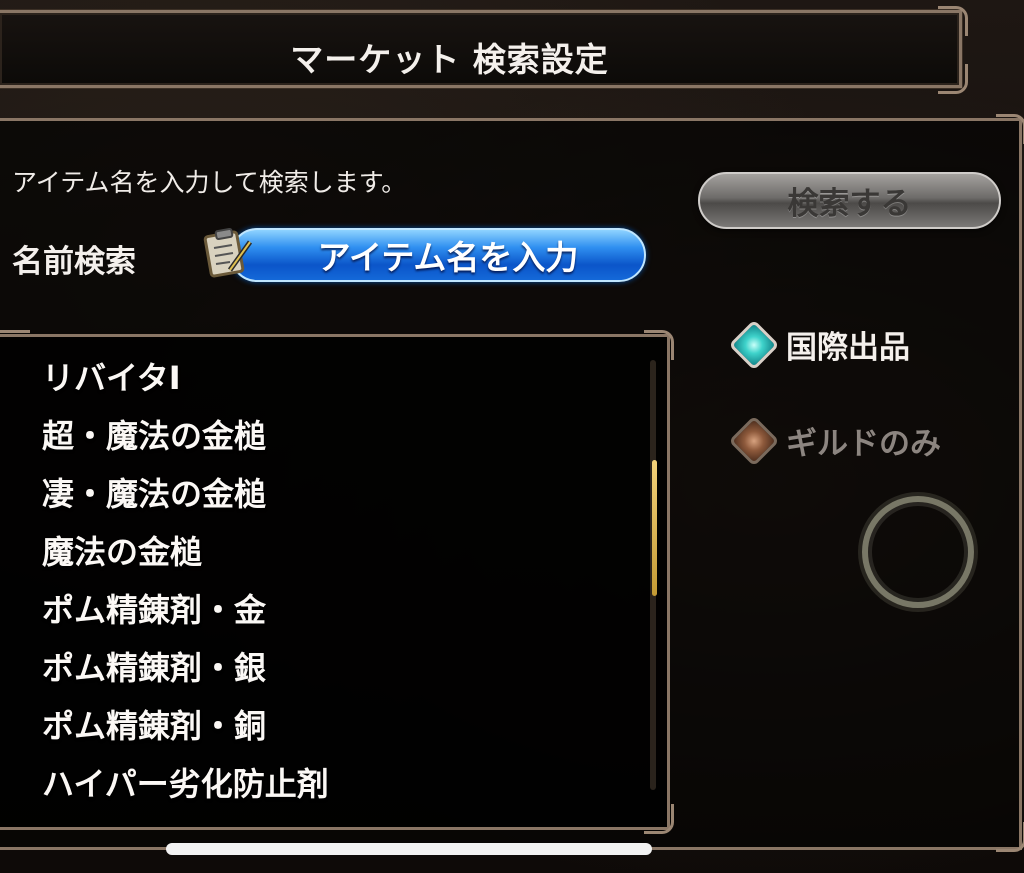 Image resolution: width=1024 pixels, height=873 pixels. Describe the element at coordinates (754, 344) in the screenshot. I see `diamond-teal-icon` at that location.